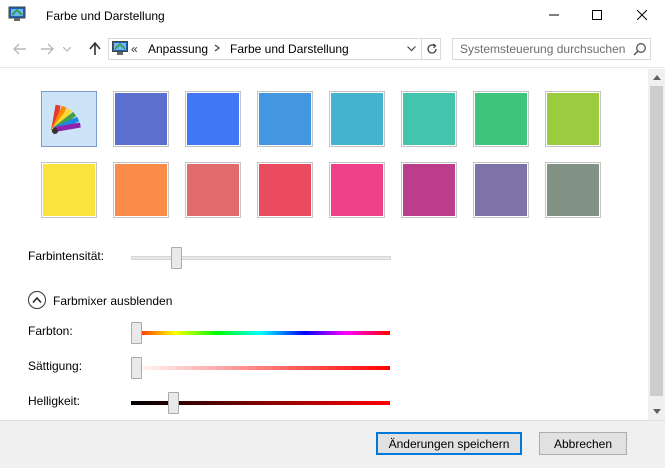 The height and width of the screenshot is (468, 665). Describe the element at coordinates (176, 258) in the screenshot. I see `intensity-slider-thumb` at that location.